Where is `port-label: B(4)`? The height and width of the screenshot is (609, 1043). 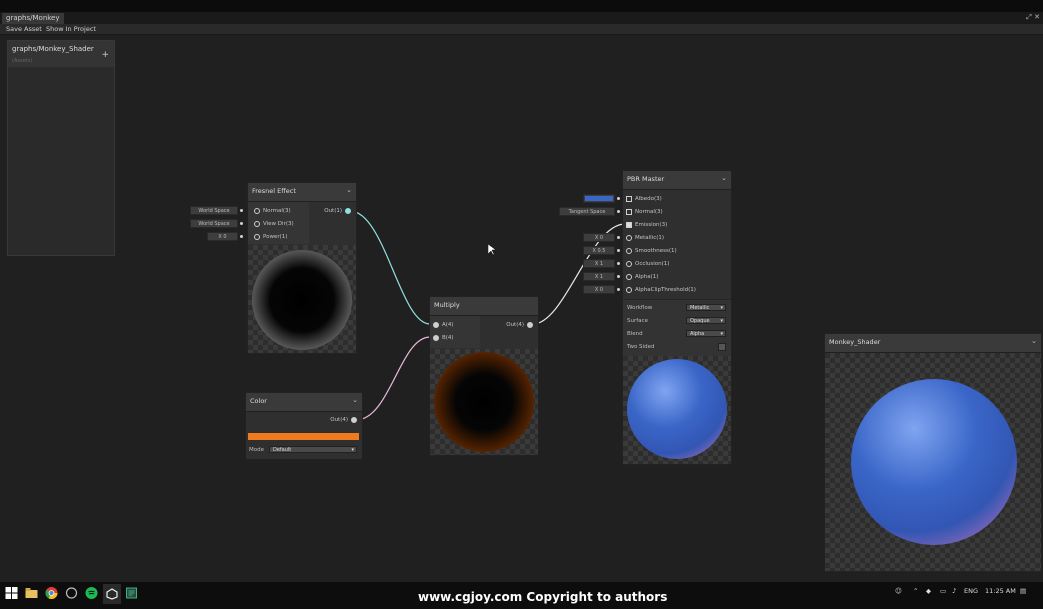
port-label: B(4) is located at coordinates (448, 338).